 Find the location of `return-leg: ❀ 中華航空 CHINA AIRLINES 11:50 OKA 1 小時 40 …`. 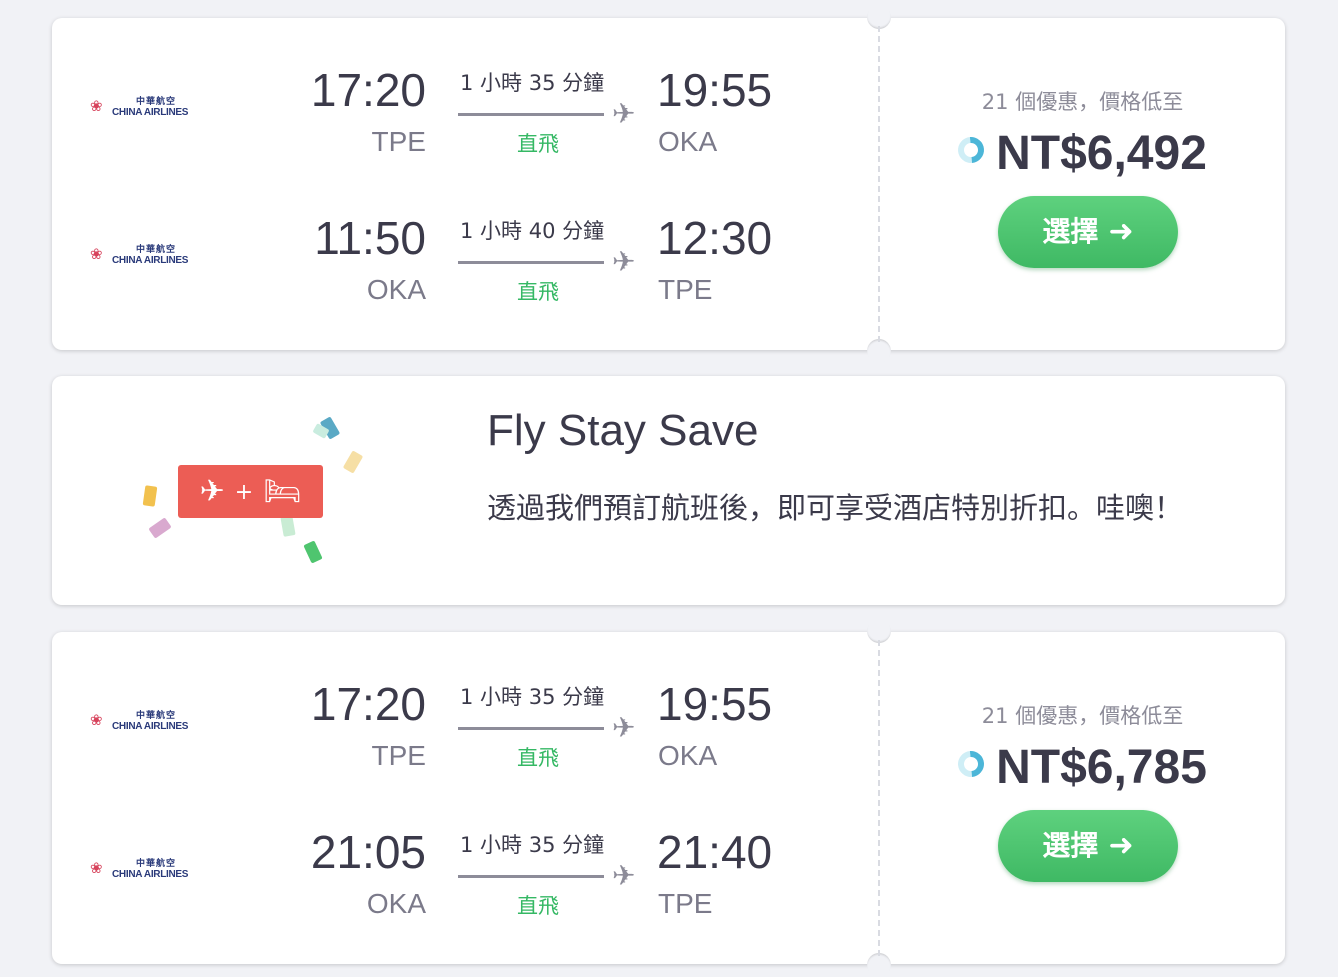

return-leg: ❀ 中華航空 CHINA AIRLINES 11:50 OKA 1 小時 40 … is located at coordinates (465, 272).